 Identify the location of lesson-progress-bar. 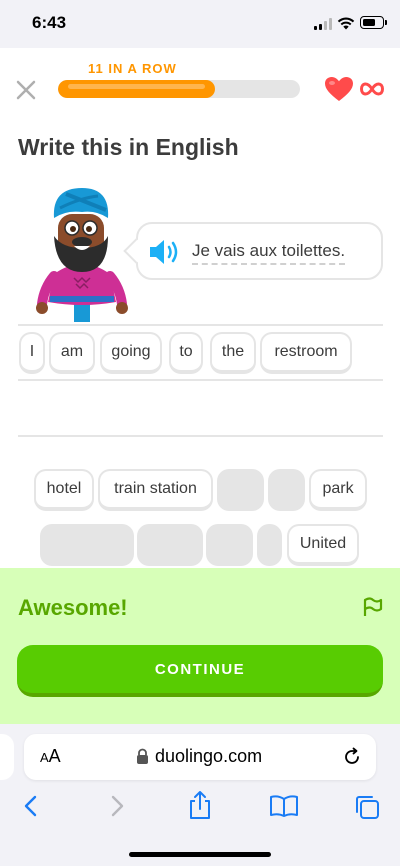
(179, 89).